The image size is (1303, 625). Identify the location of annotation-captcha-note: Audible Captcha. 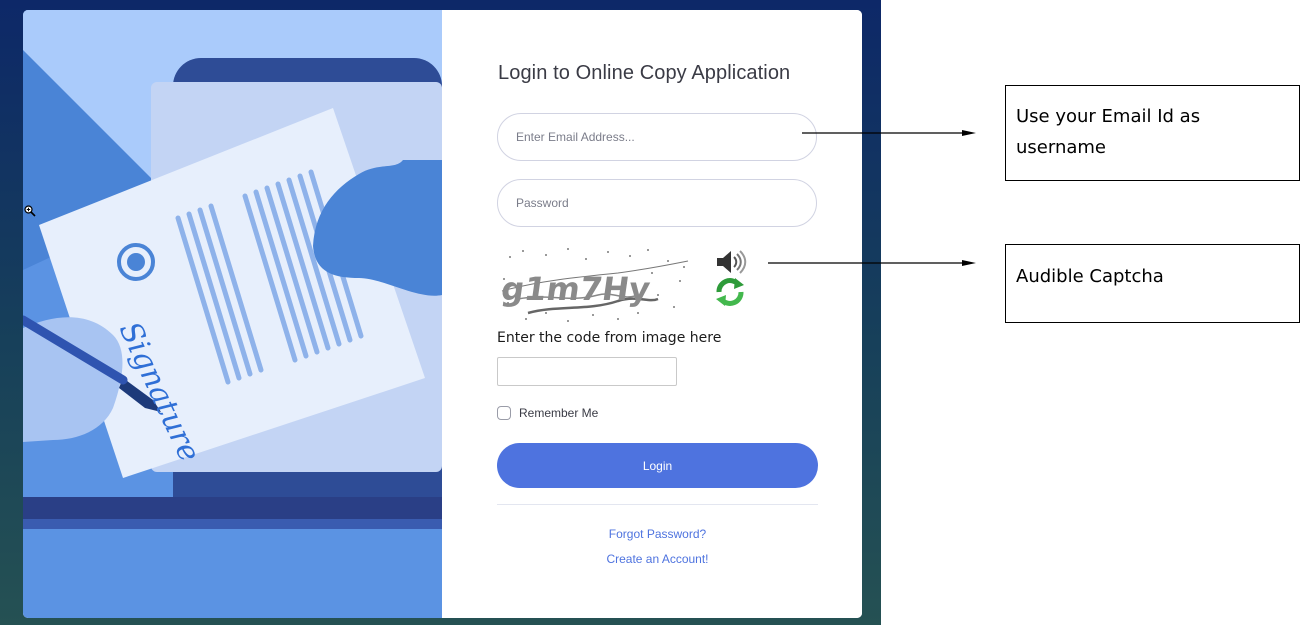
(1152, 283).